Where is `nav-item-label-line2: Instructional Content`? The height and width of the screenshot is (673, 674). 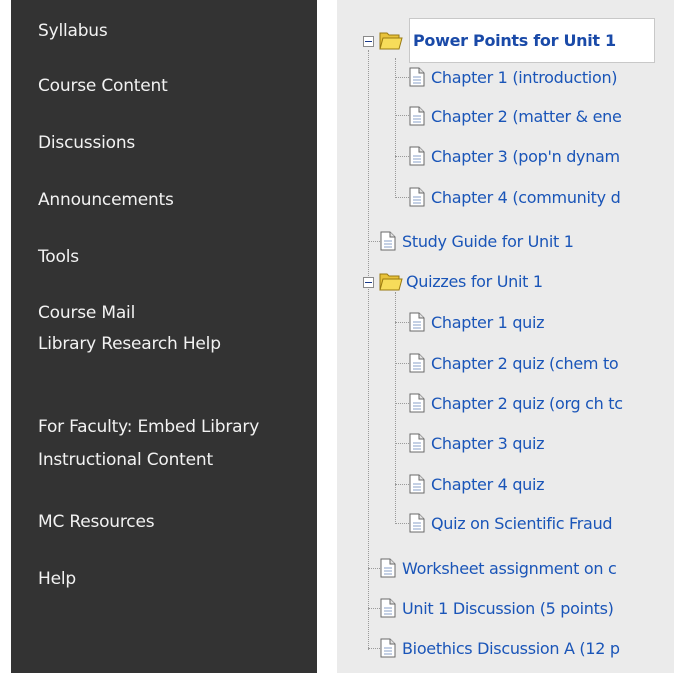 nav-item-label-line2: Instructional Content is located at coordinates (125, 460).